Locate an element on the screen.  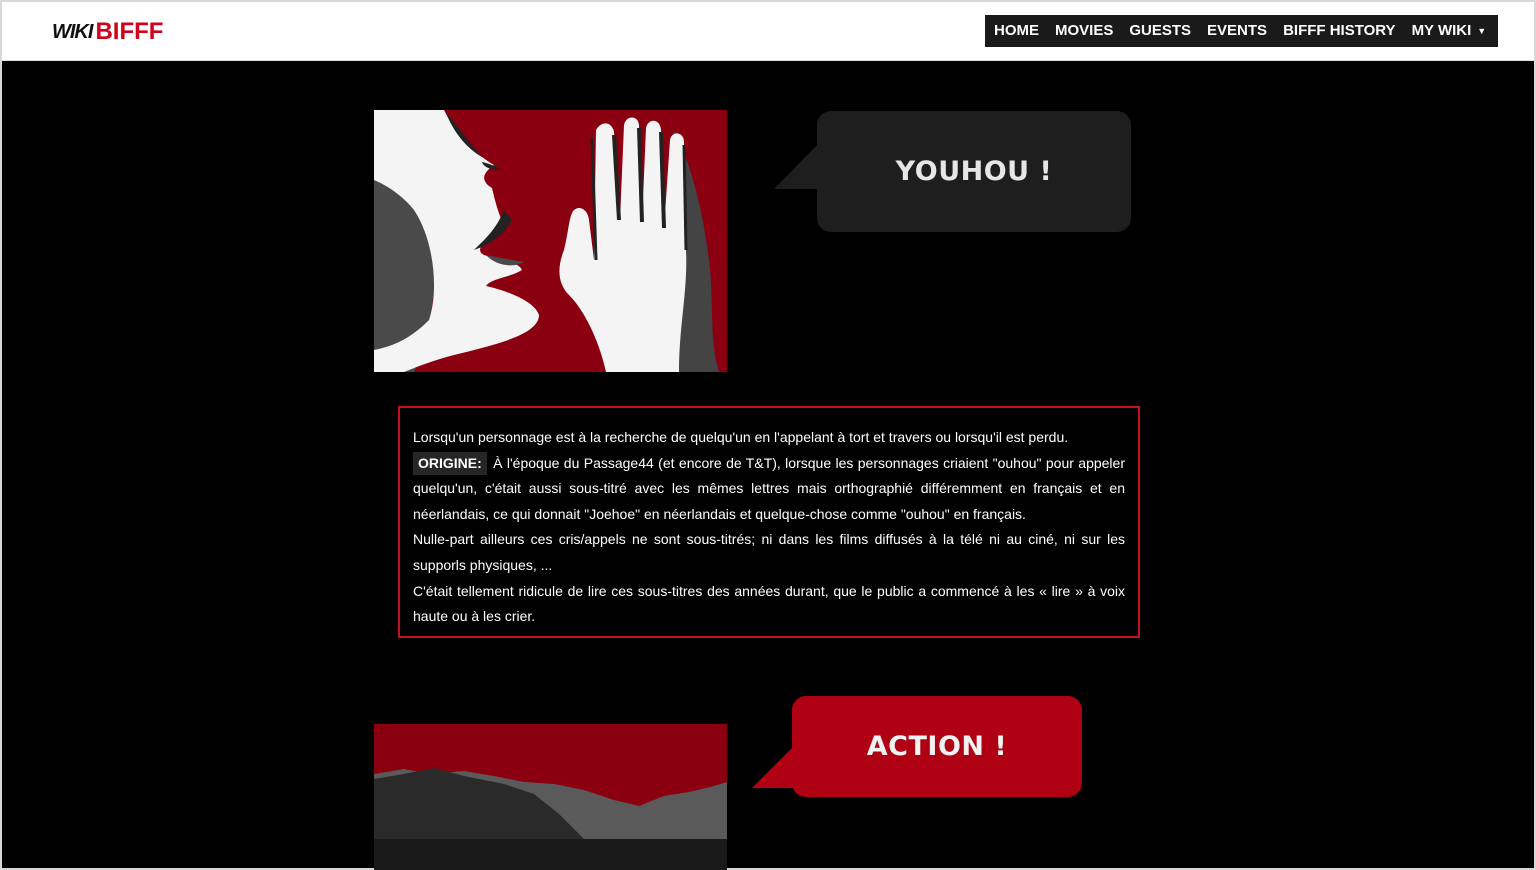
speech-bubble-text: YOUHOU ! is located at coordinates (974, 171).